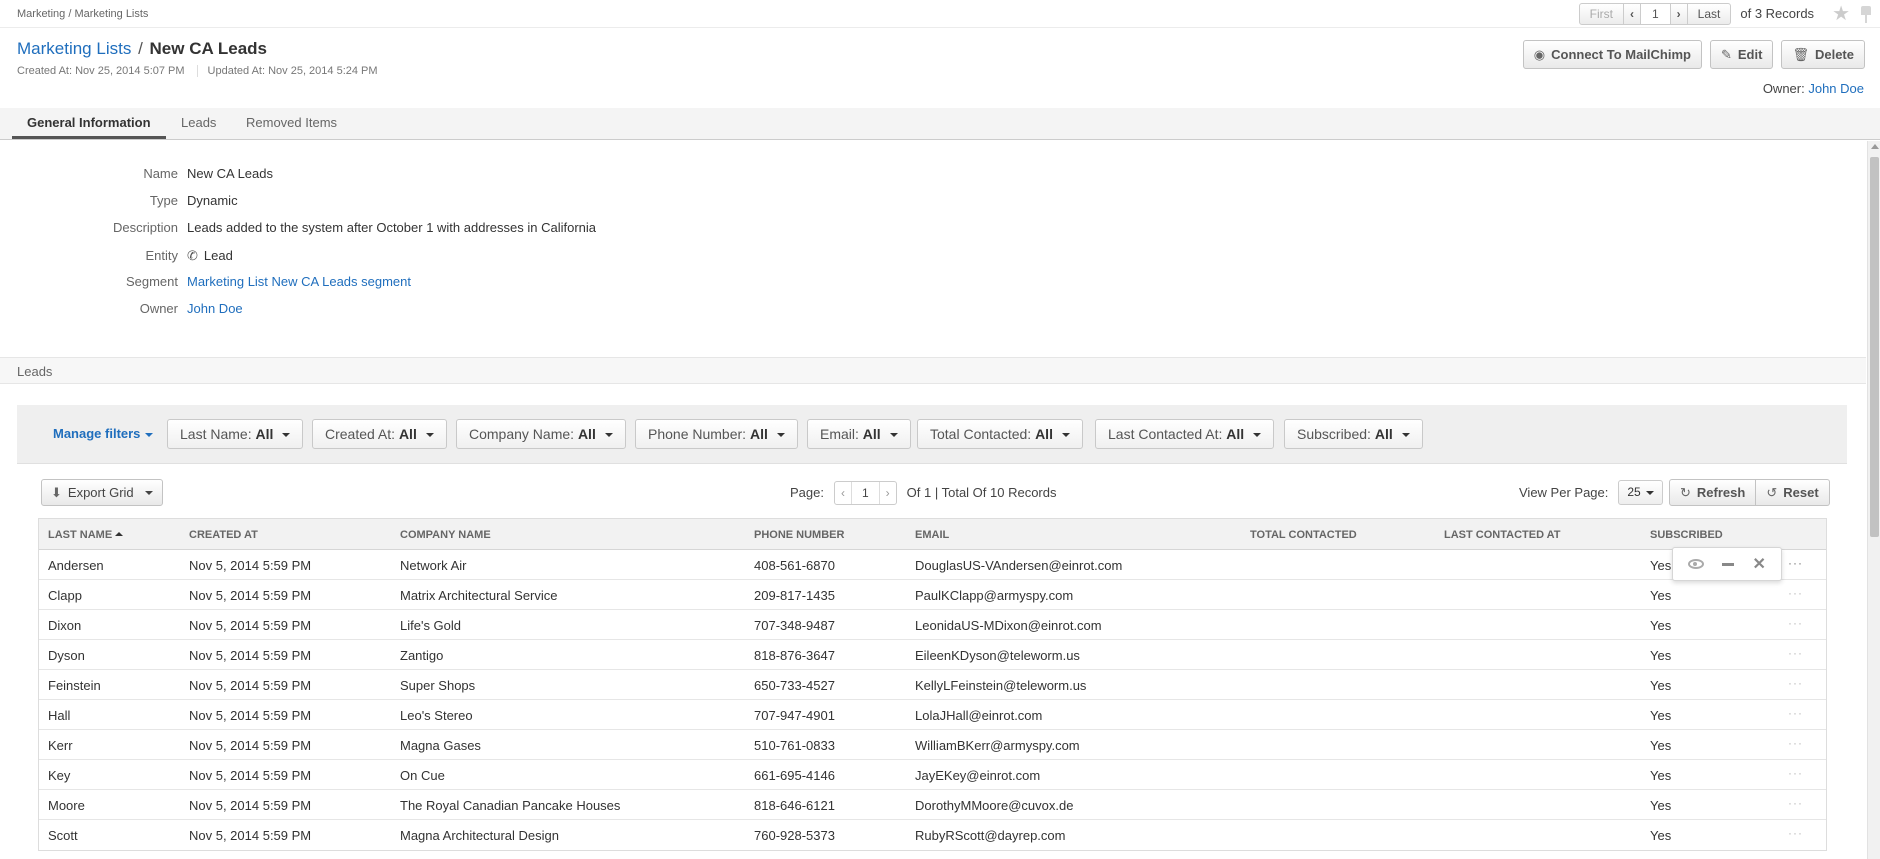 Image resolution: width=1880 pixels, height=859 pixels. I want to click on owner-field-link: John Doe, so click(215, 308).